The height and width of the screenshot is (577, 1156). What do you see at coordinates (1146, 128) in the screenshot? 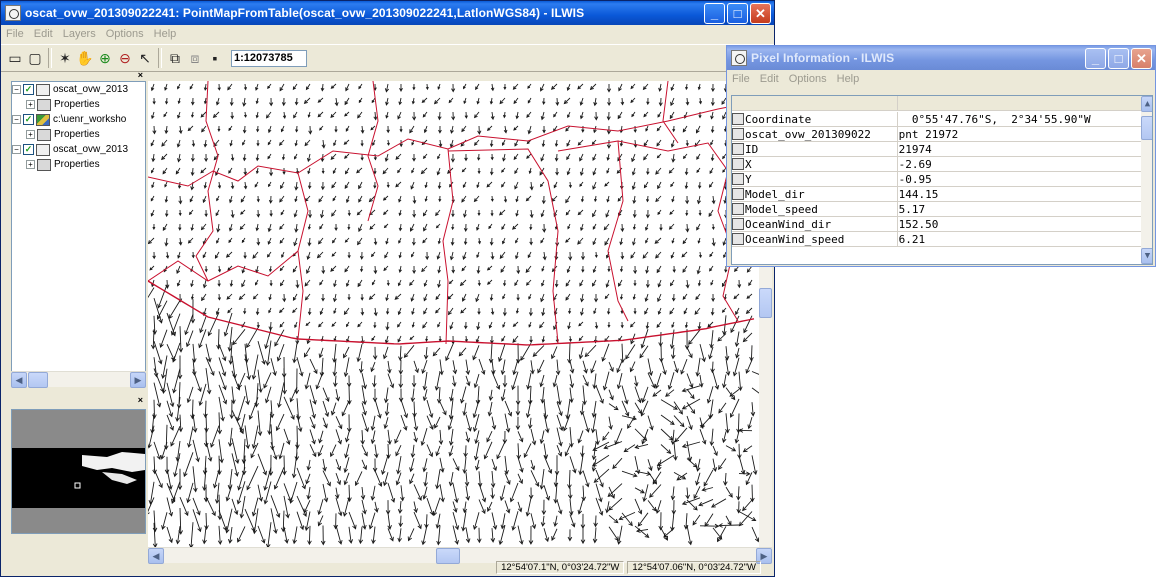
I see `pixel-vscroll-thumb` at bounding box center [1146, 128].